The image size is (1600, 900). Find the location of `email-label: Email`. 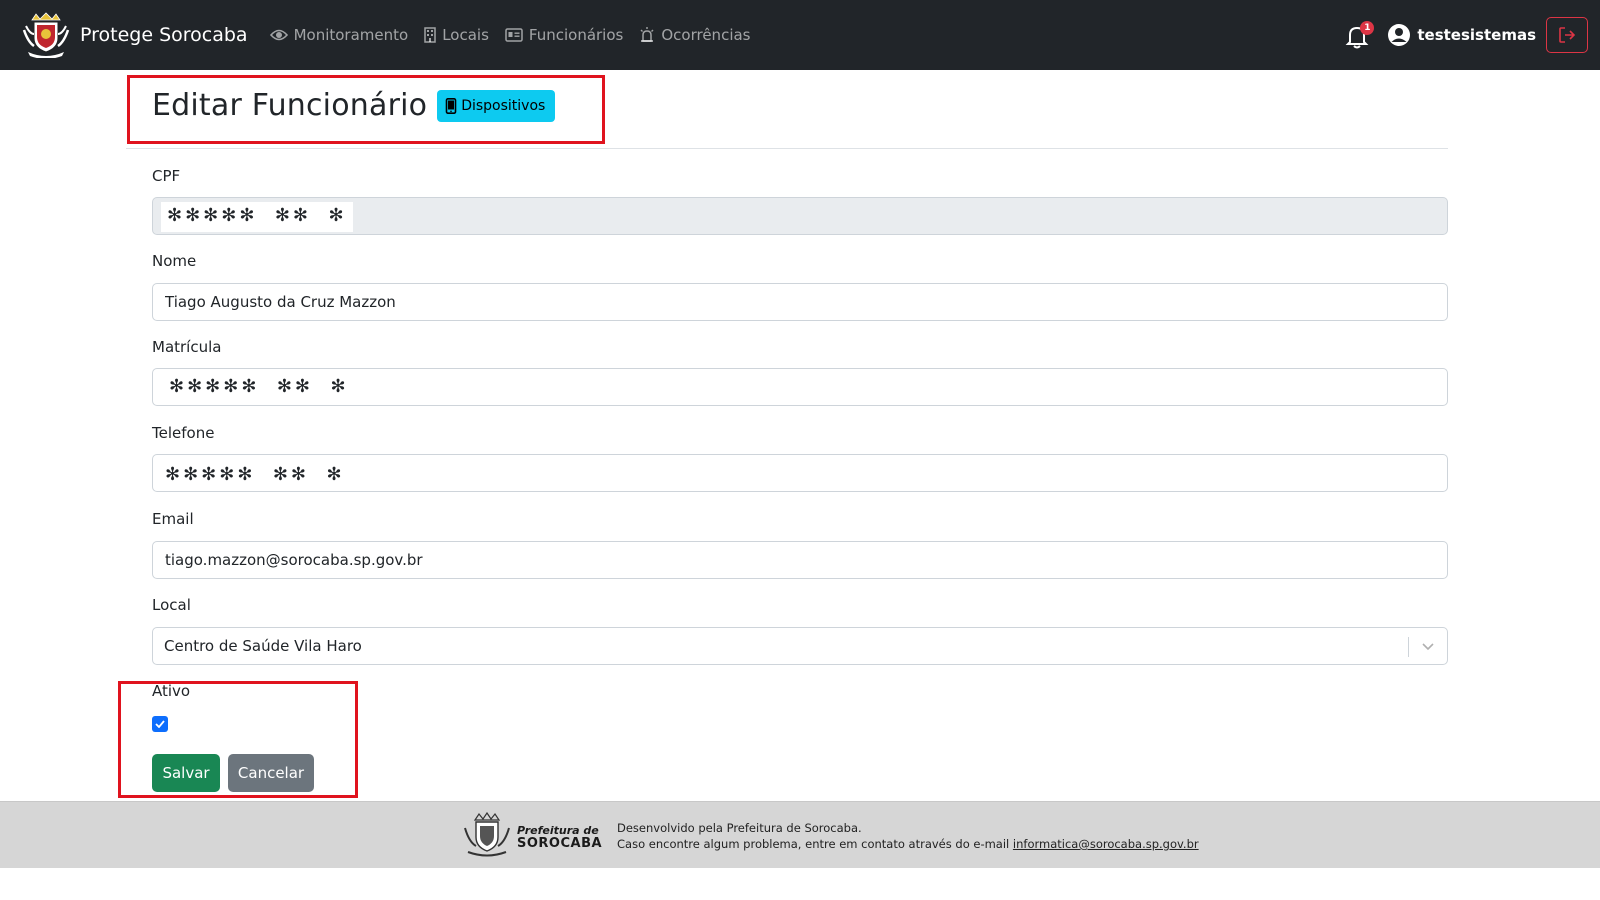

email-label: Email is located at coordinates (173, 519).